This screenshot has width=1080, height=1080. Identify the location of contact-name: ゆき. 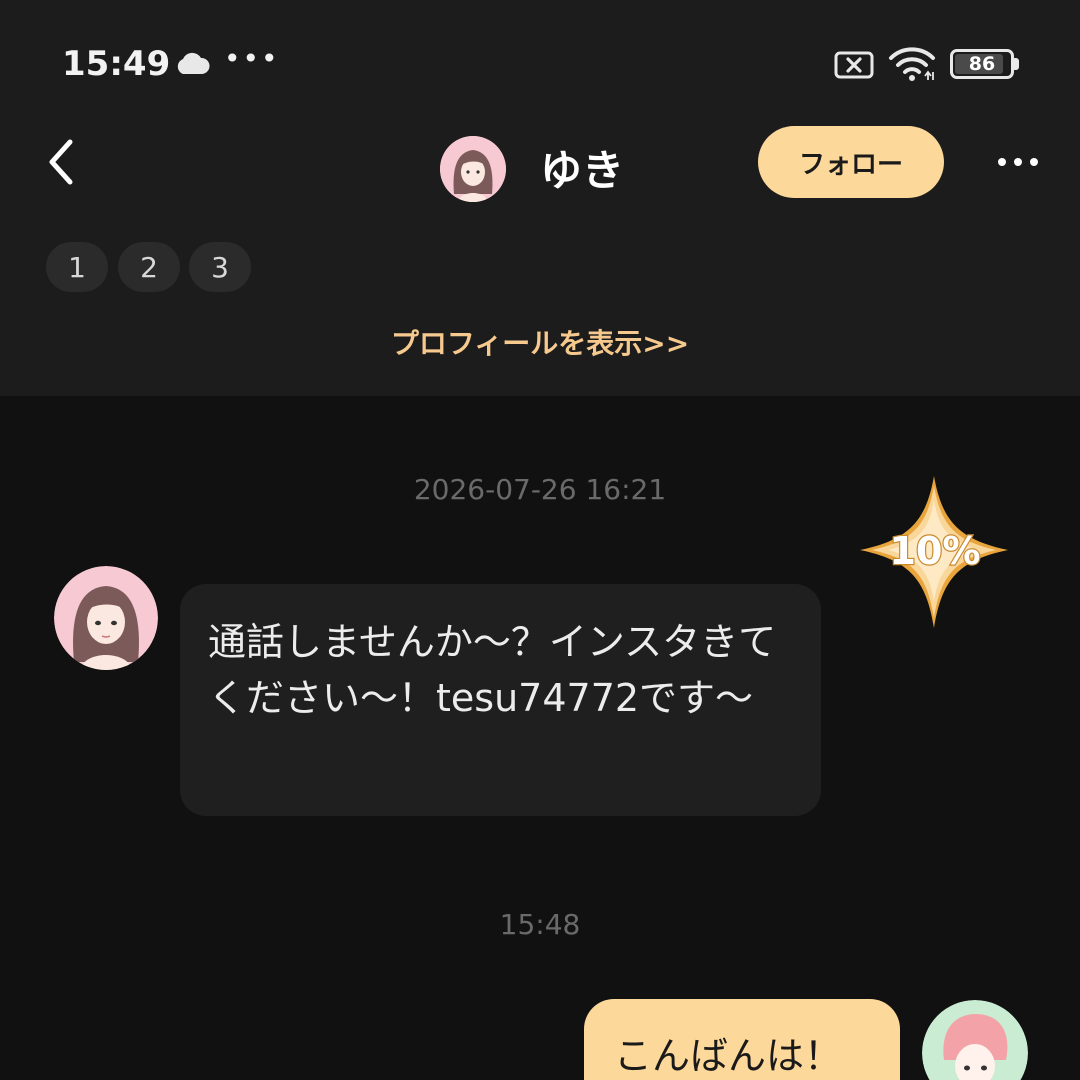
(582, 170).